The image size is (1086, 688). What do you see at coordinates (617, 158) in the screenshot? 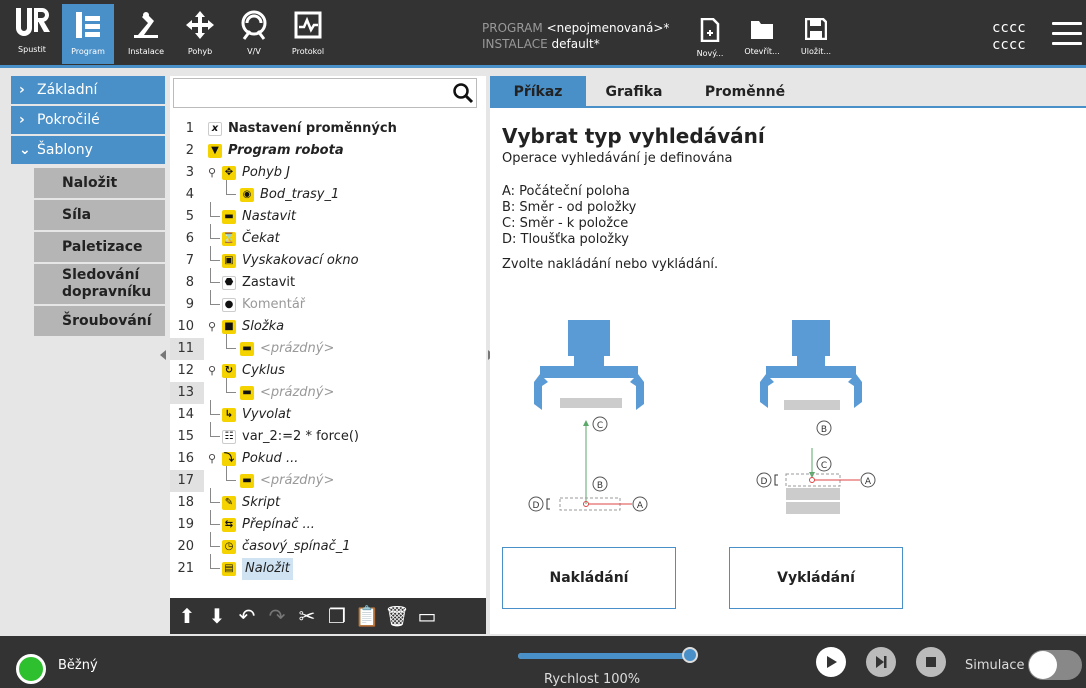
I see `subtitle: Operace vyhledávání je definována` at bounding box center [617, 158].